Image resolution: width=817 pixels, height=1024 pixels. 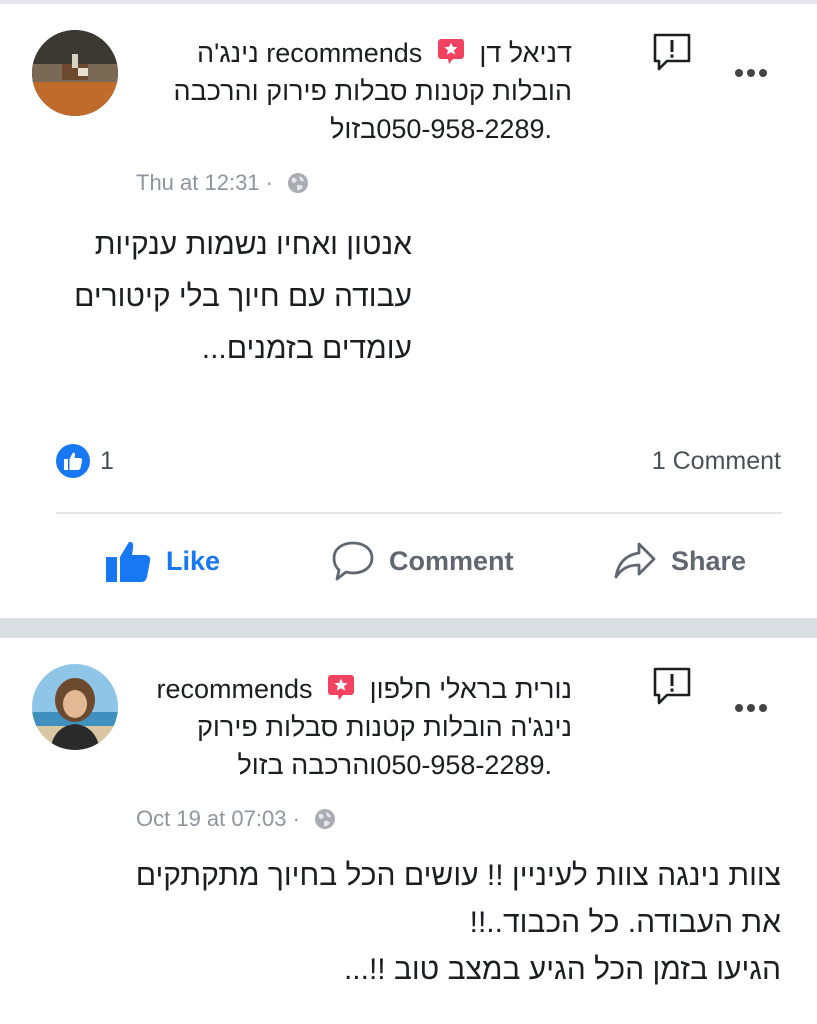 I want to click on comment-button: Comment, so click(x=422, y=561).